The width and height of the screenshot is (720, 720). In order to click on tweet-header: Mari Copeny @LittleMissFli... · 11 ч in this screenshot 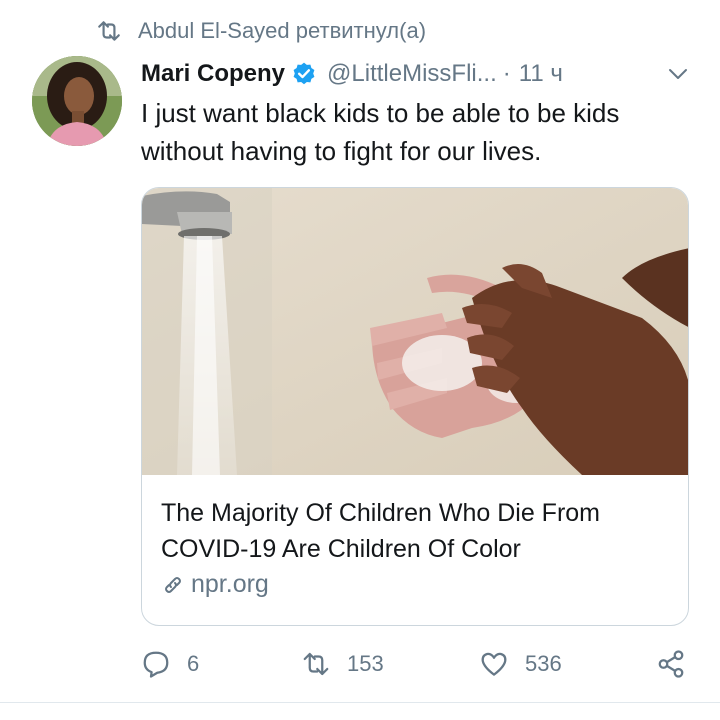, I will do `click(421, 74)`.